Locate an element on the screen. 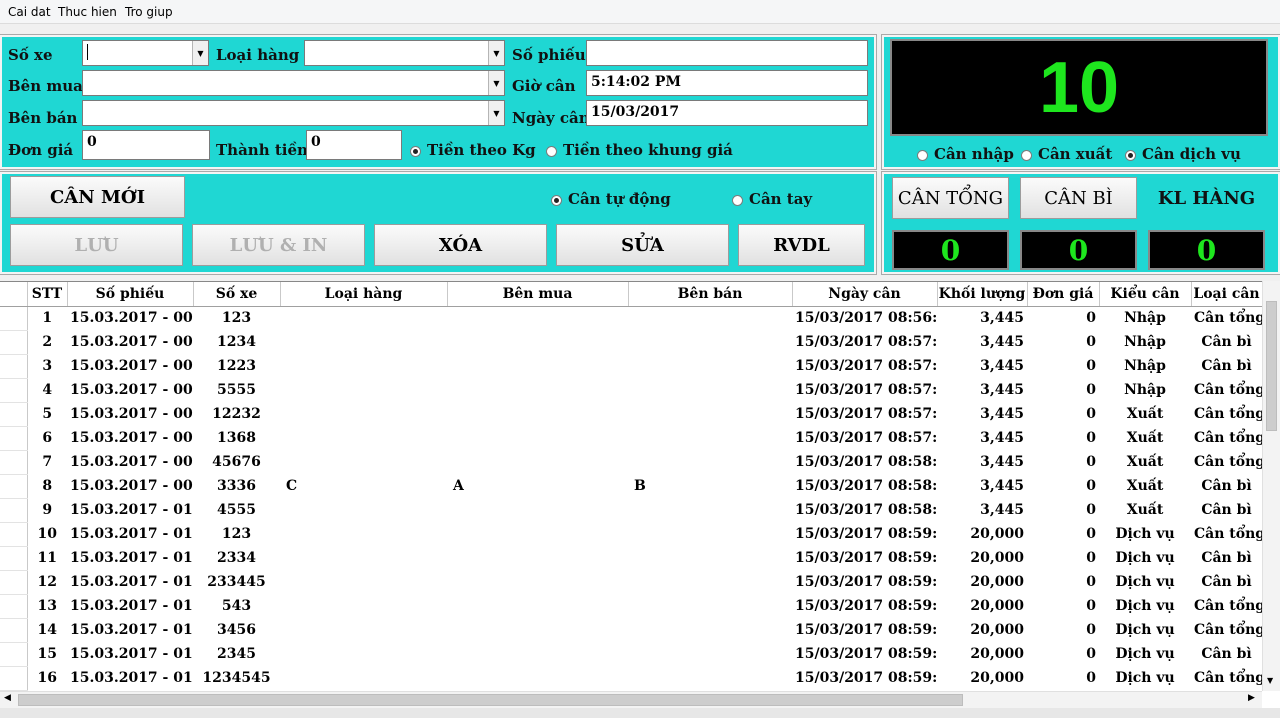 Image resolution: width=1280 pixels, height=718 pixels. cell-so-phieu: 15.03.2017 - 014 is located at coordinates (131, 606).